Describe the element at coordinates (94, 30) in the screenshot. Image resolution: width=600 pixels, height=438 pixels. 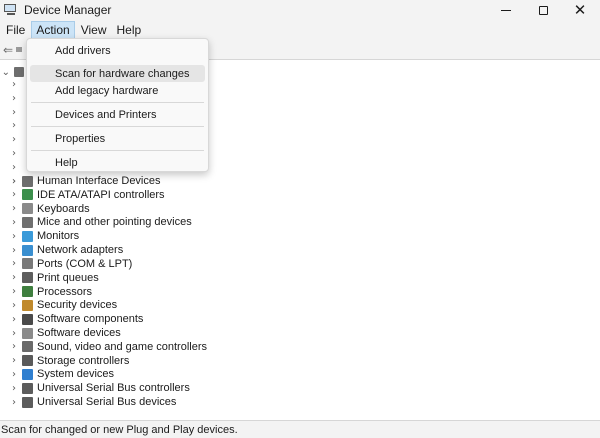
I see `menu-view: View` at that location.